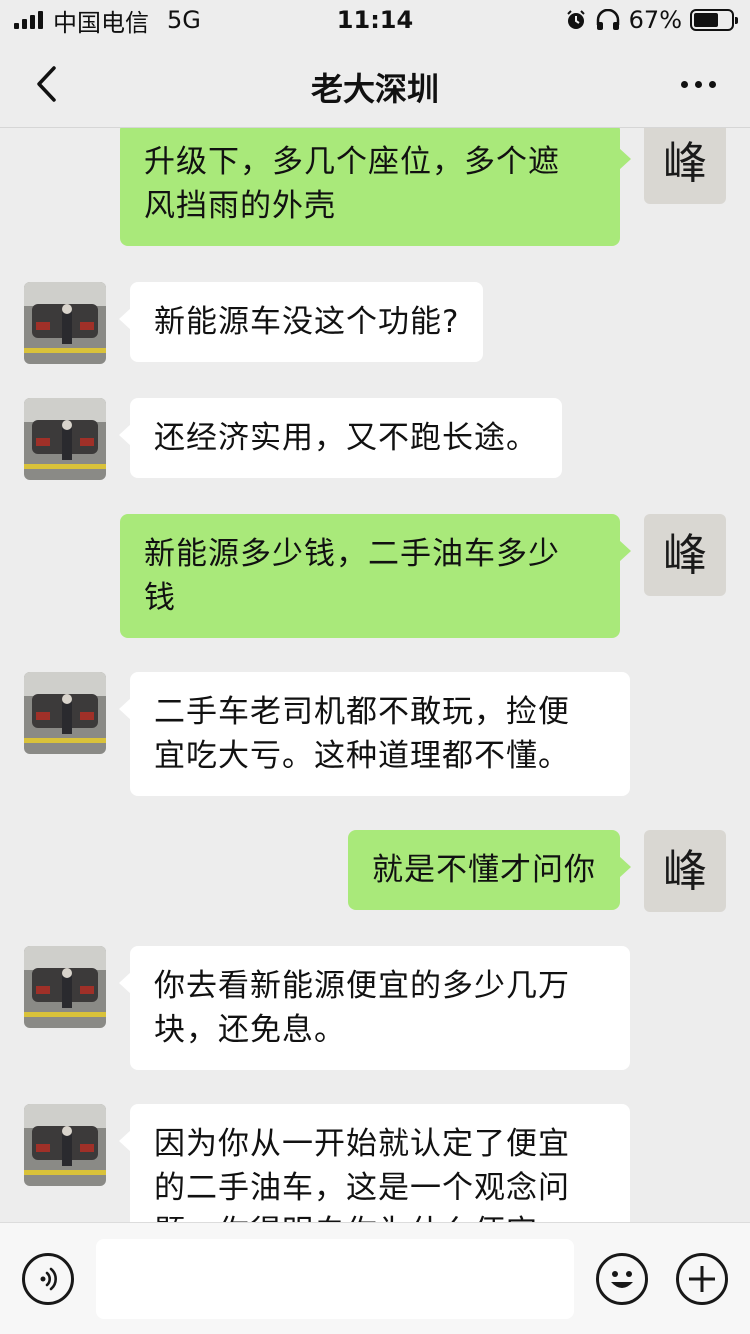 This screenshot has width=750, height=1334. What do you see at coordinates (575, 19) in the screenshot?
I see `alarm-icon` at bounding box center [575, 19].